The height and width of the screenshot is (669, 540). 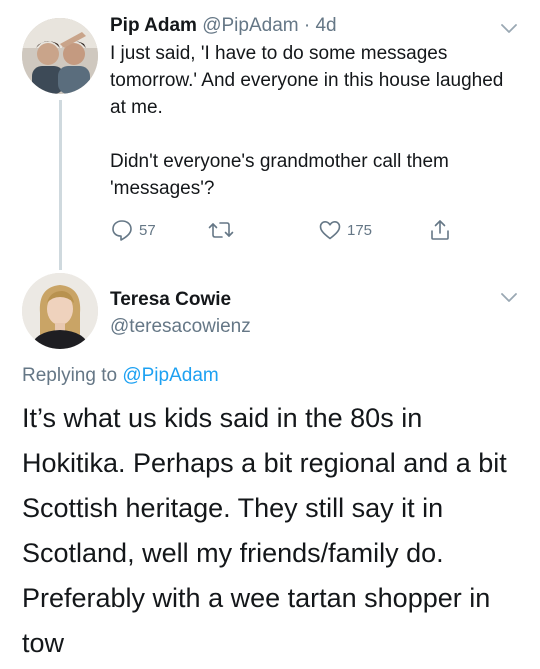 I want to click on reply-author-name: Teresa Cowie, so click(x=170, y=300).